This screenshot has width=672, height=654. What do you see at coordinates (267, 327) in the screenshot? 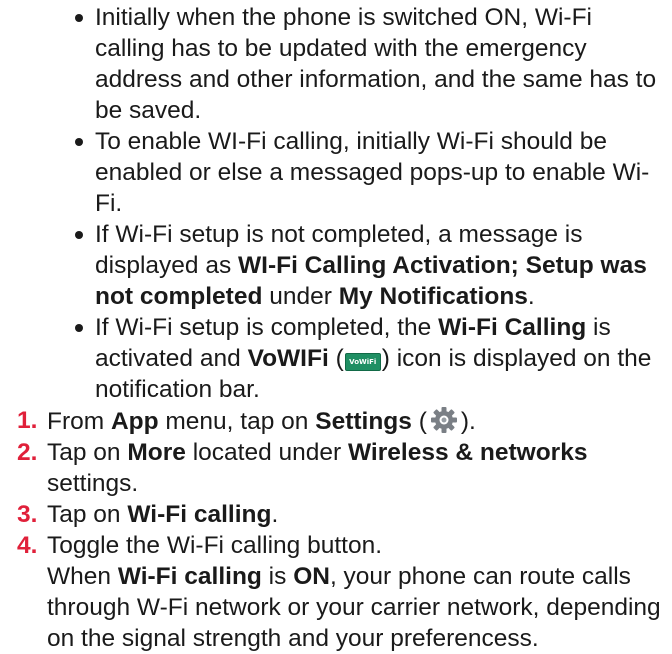
I see `note-text: If Wi-Fi setup is completed, the` at bounding box center [267, 327].